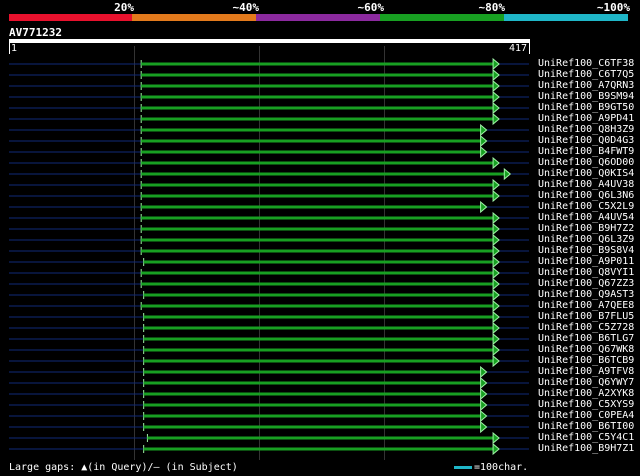 This screenshot has height=476, width=640. Describe the element at coordinates (586, 151) in the screenshot. I see `hit-label: UniRef100_B4FWT9` at that location.